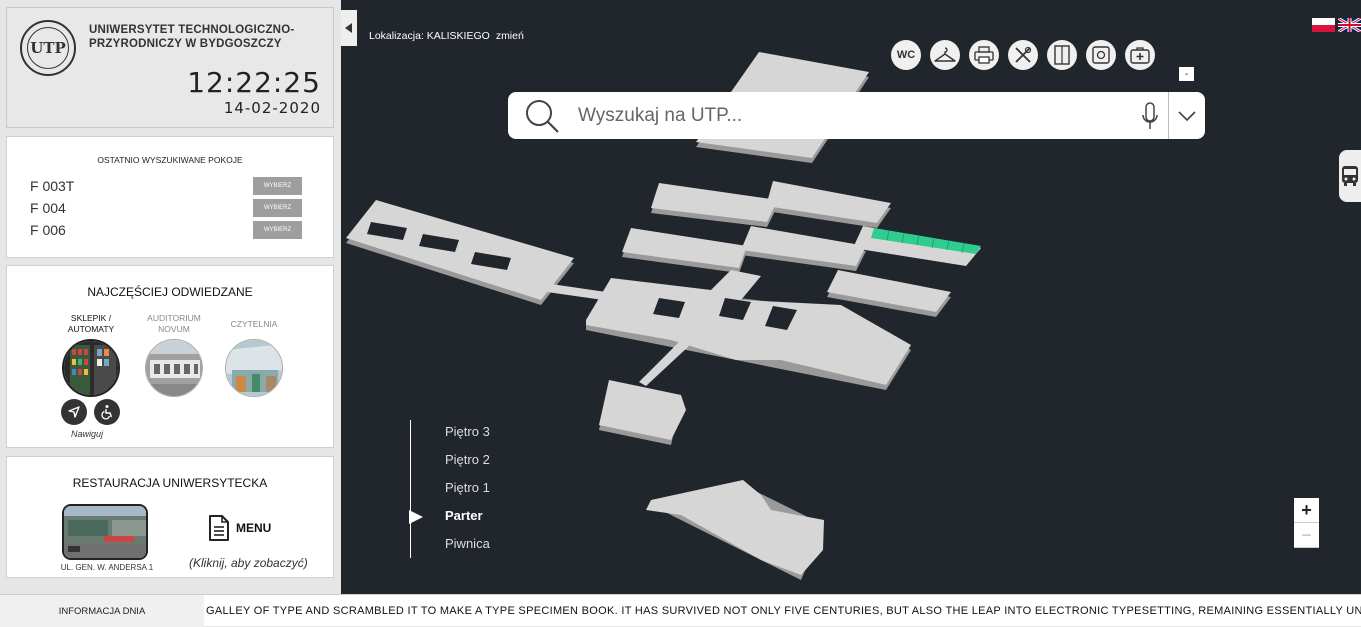 This screenshot has height=627, width=1361. Describe the element at coordinates (254, 82) in the screenshot. I see `clock: 12:22:25` at that location.